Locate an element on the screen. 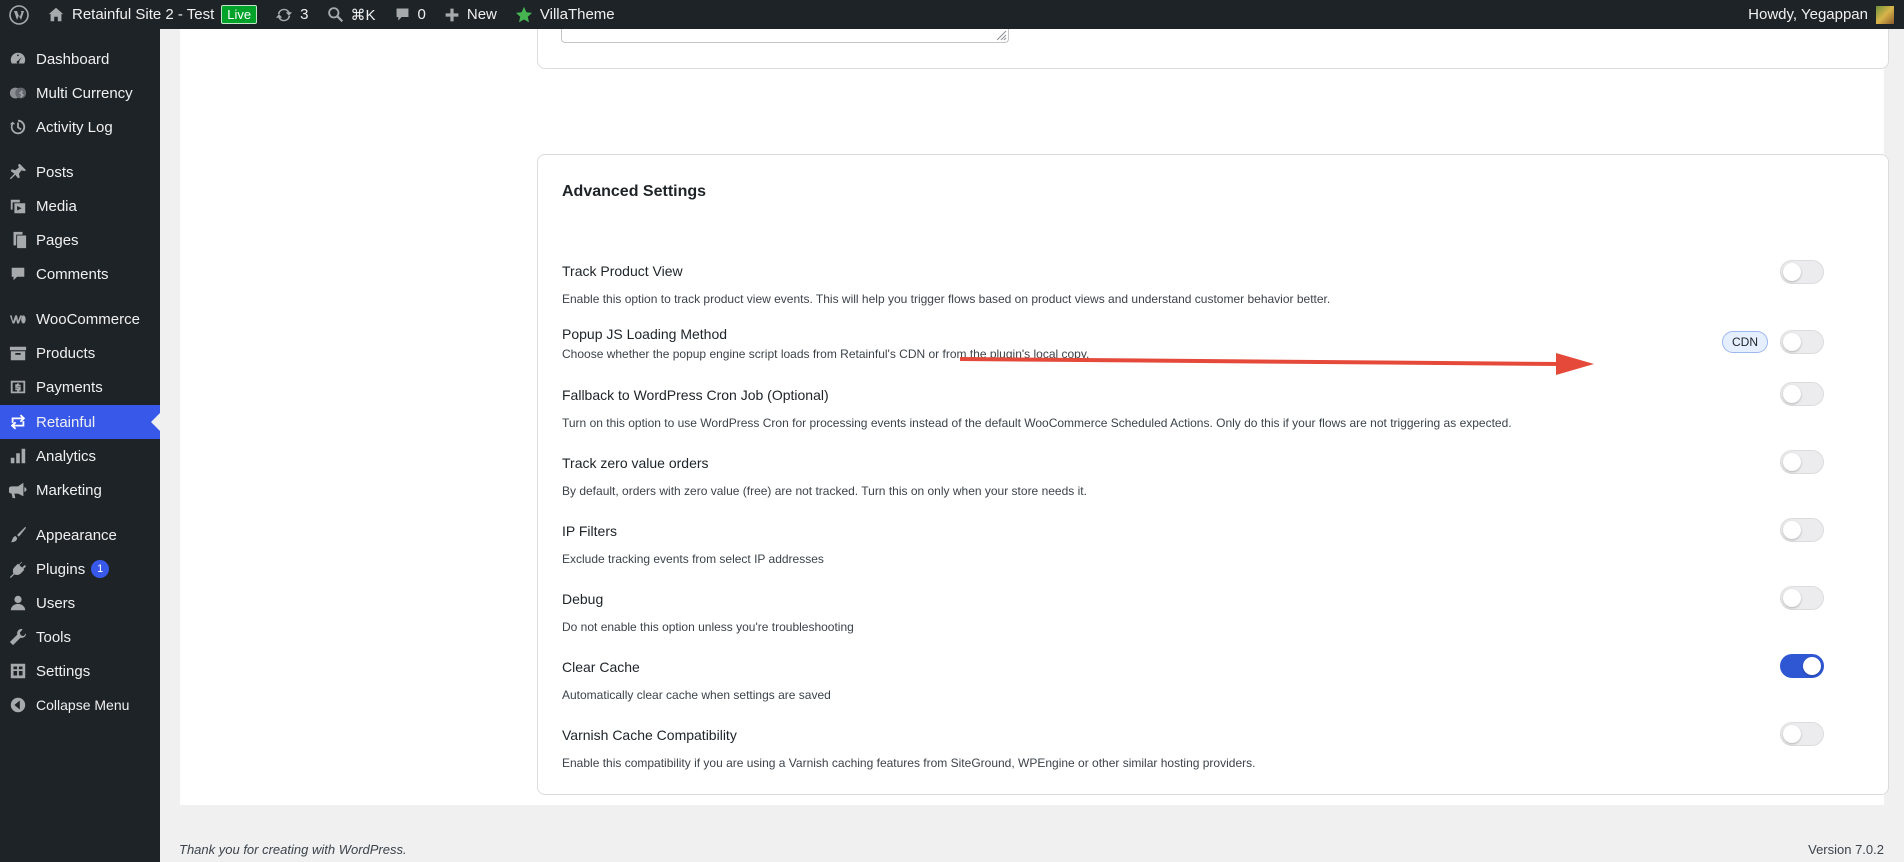 The image size is (1904, 862). sidebar-item-media: Media is located at coordinates (80, 206).